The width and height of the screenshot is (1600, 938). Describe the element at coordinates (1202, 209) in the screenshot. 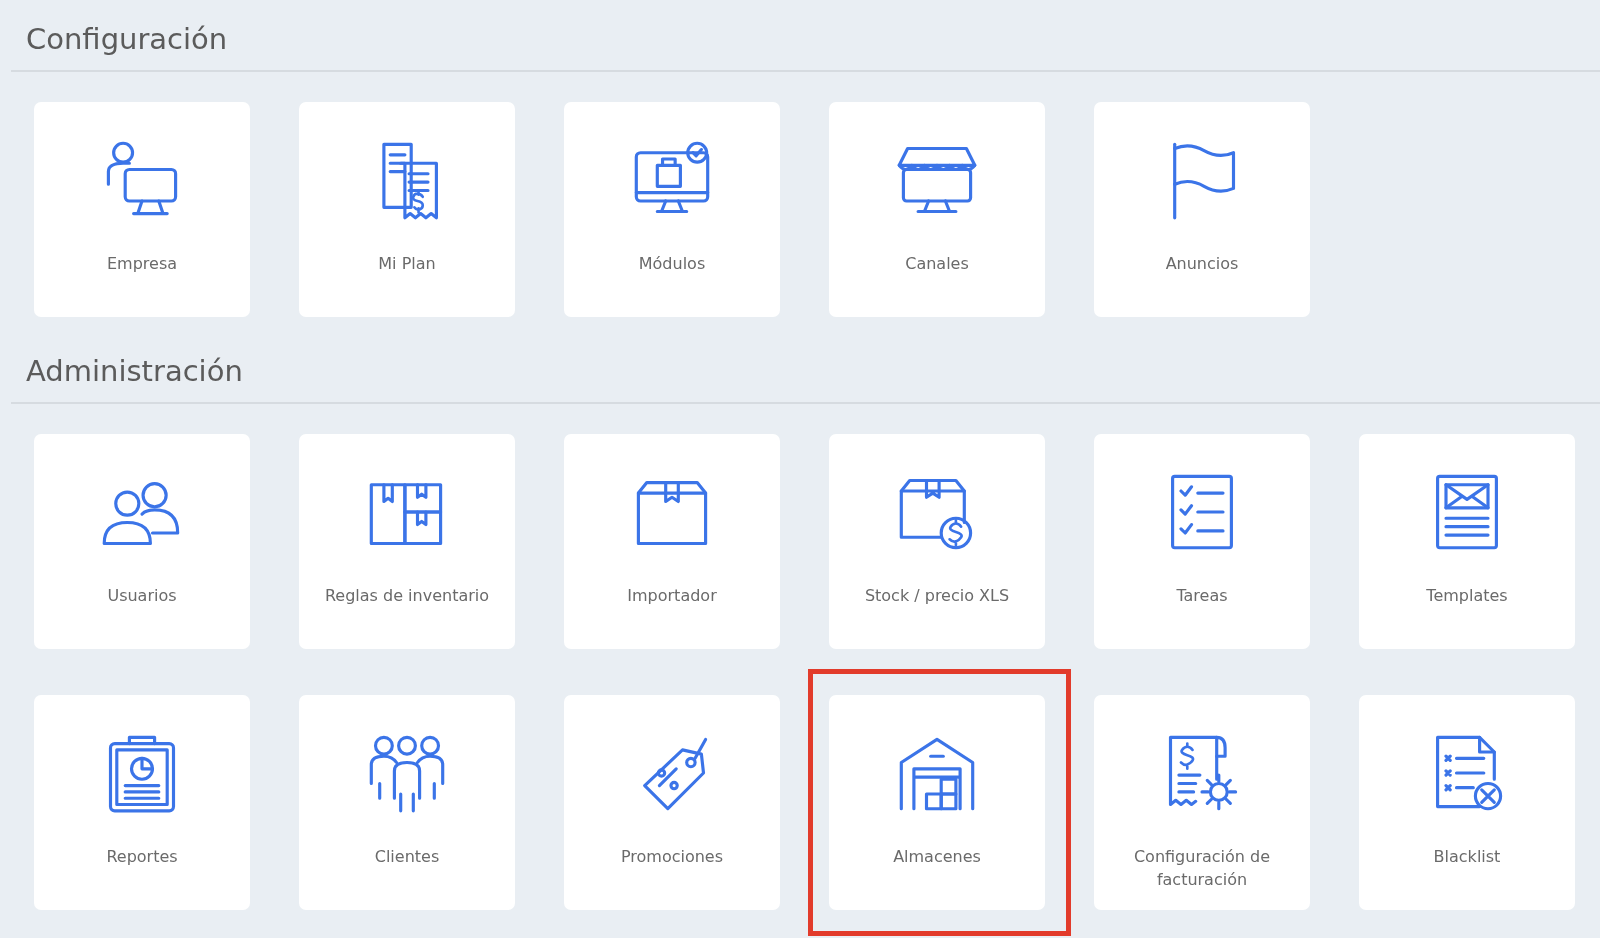

I see `settings-tile: Anuncios` at that location.